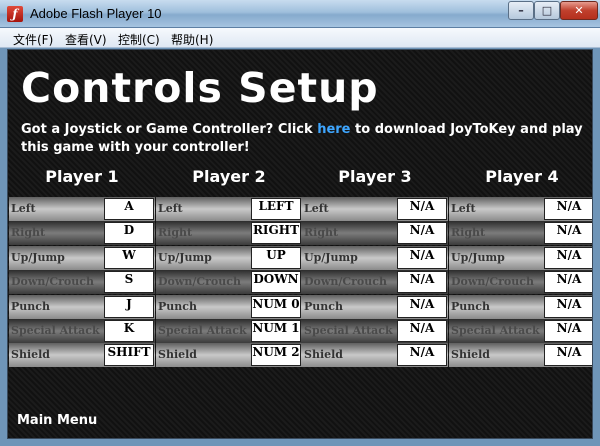 The image size is (600, 446). What do you see at coordinates (375, 209) in the screenshot?
I see `control-row: Left N/A` at bounding box center [375, 209].